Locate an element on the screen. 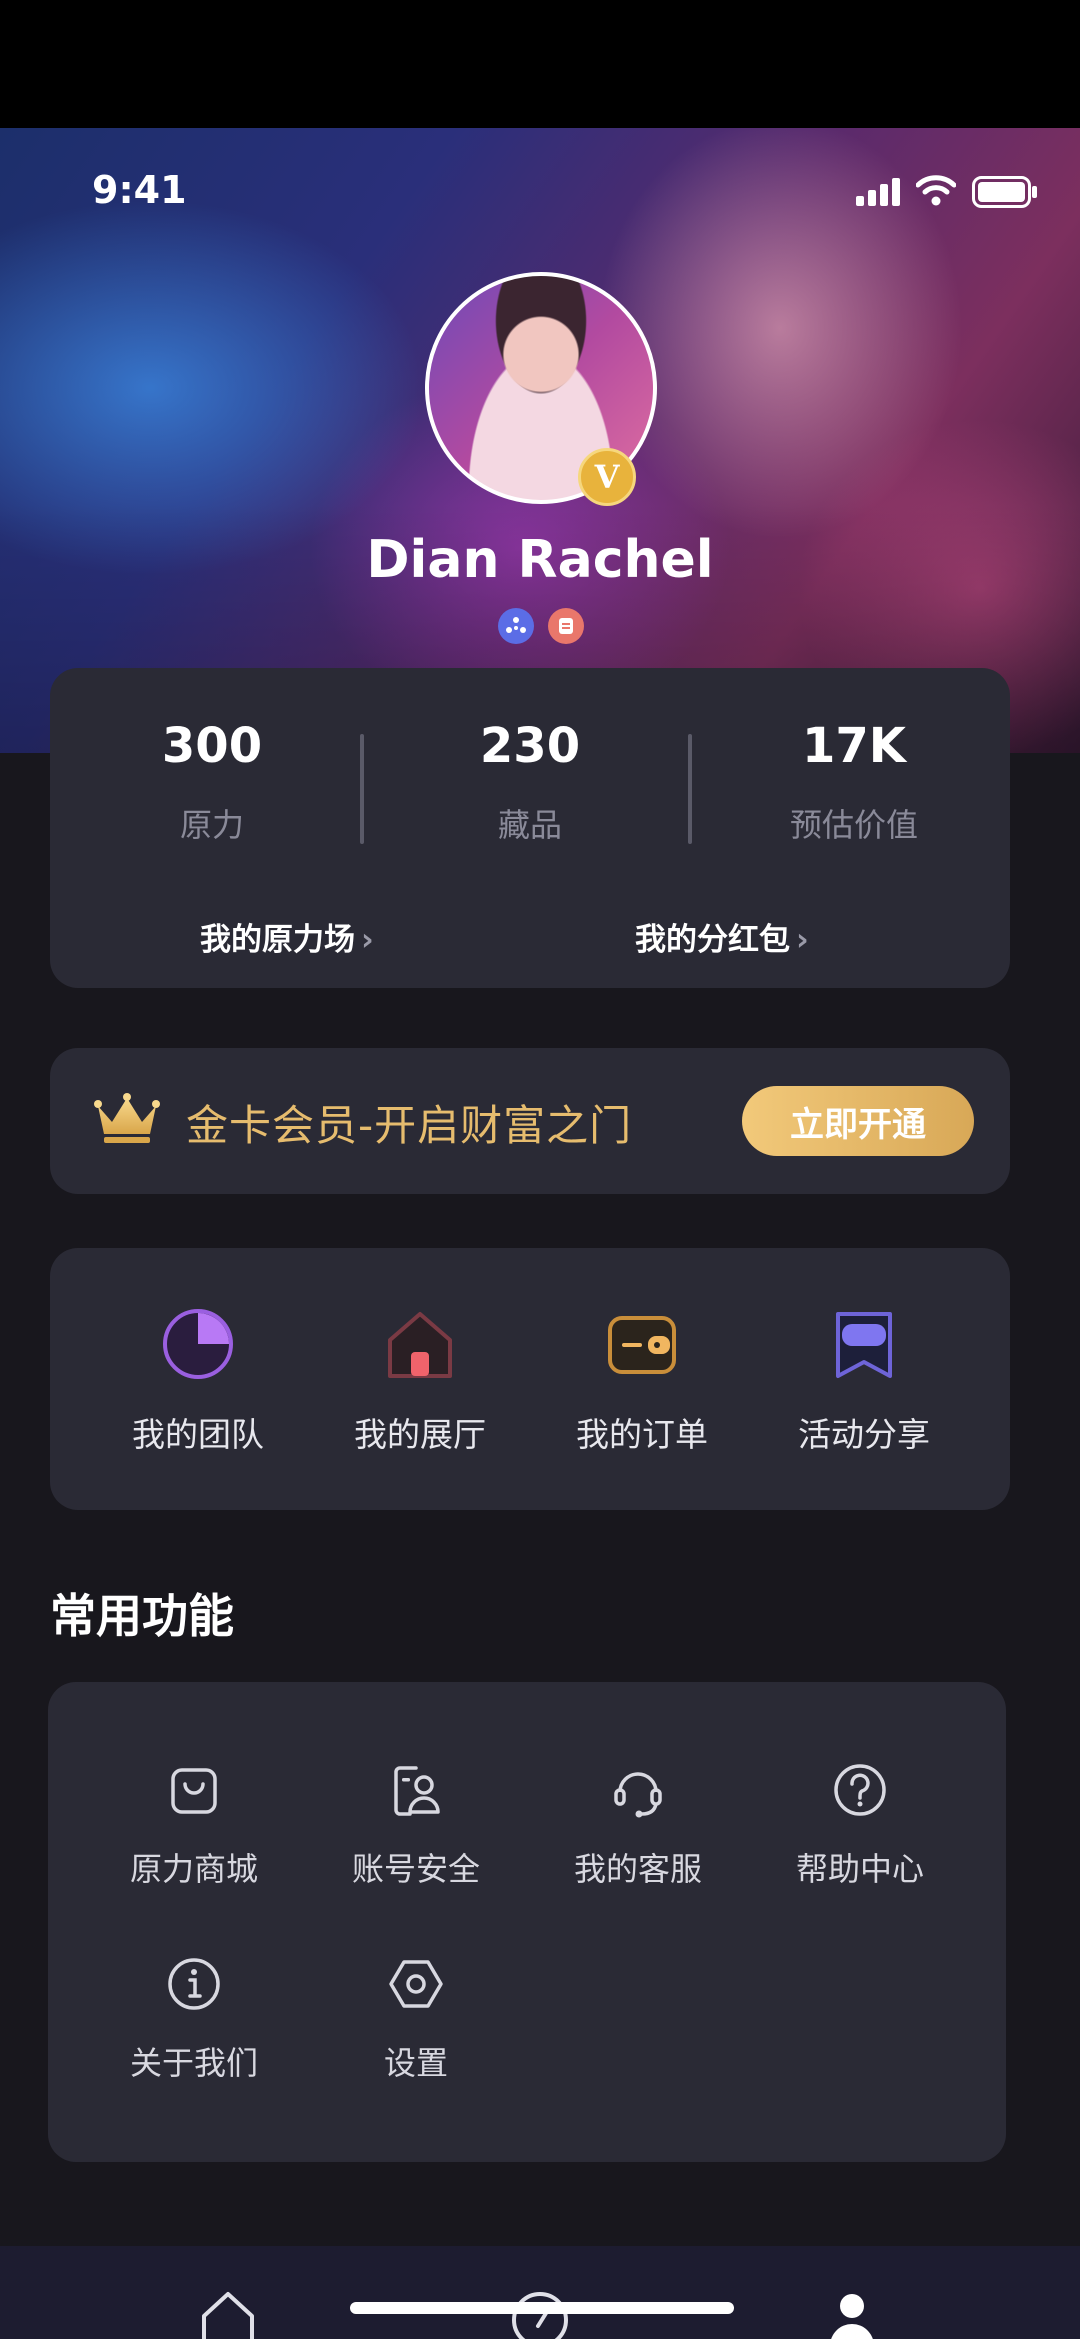 The width and height of the screenshot is (1080, 2339). stats-card: 300 原力 230 藏品 17K 预估价值 我的原力场 › 我的分红包 › is located at coordinates (530, 828).